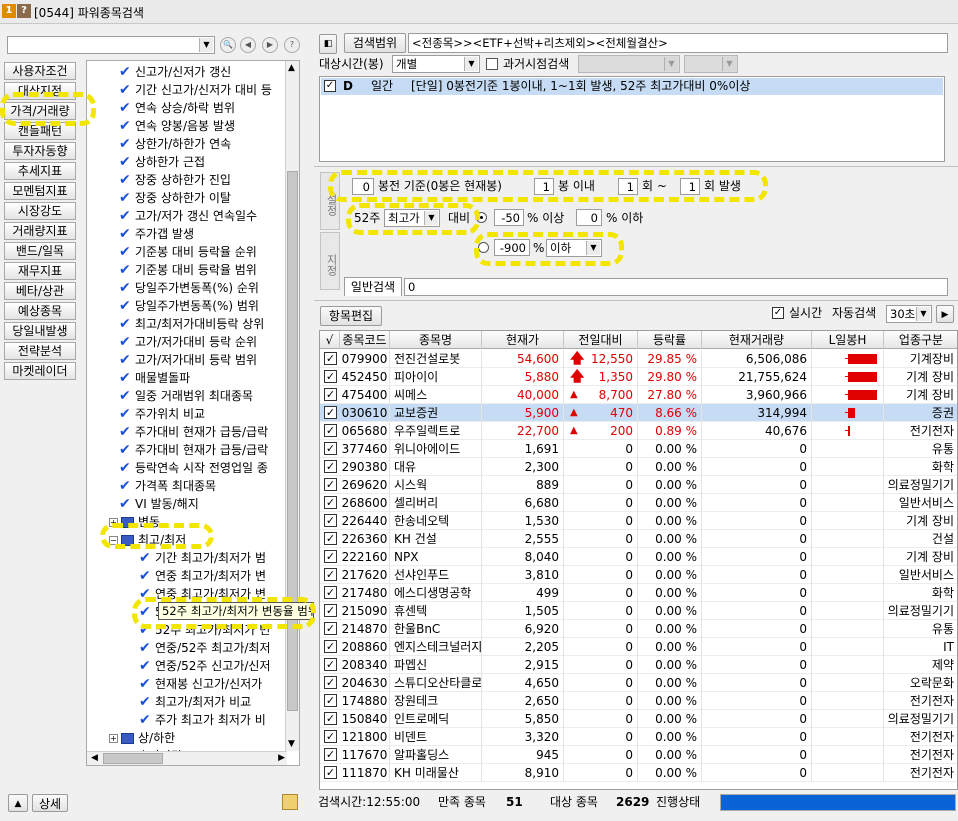 This screenshot has width=958, height=821. Describe the element at coordinates (920, 340) in the screenshot. I see `column-header: 업종구분` at that location.